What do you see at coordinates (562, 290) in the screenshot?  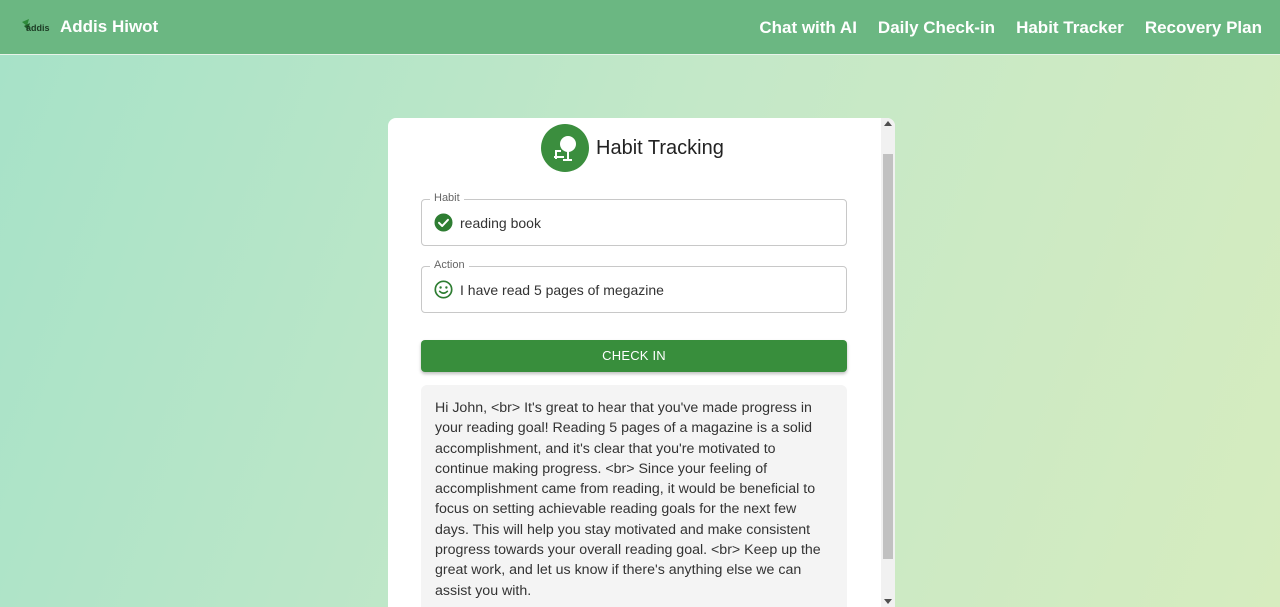 I see `action-value: I have read 5 pages of megazine` at bounding box center [562, 290].